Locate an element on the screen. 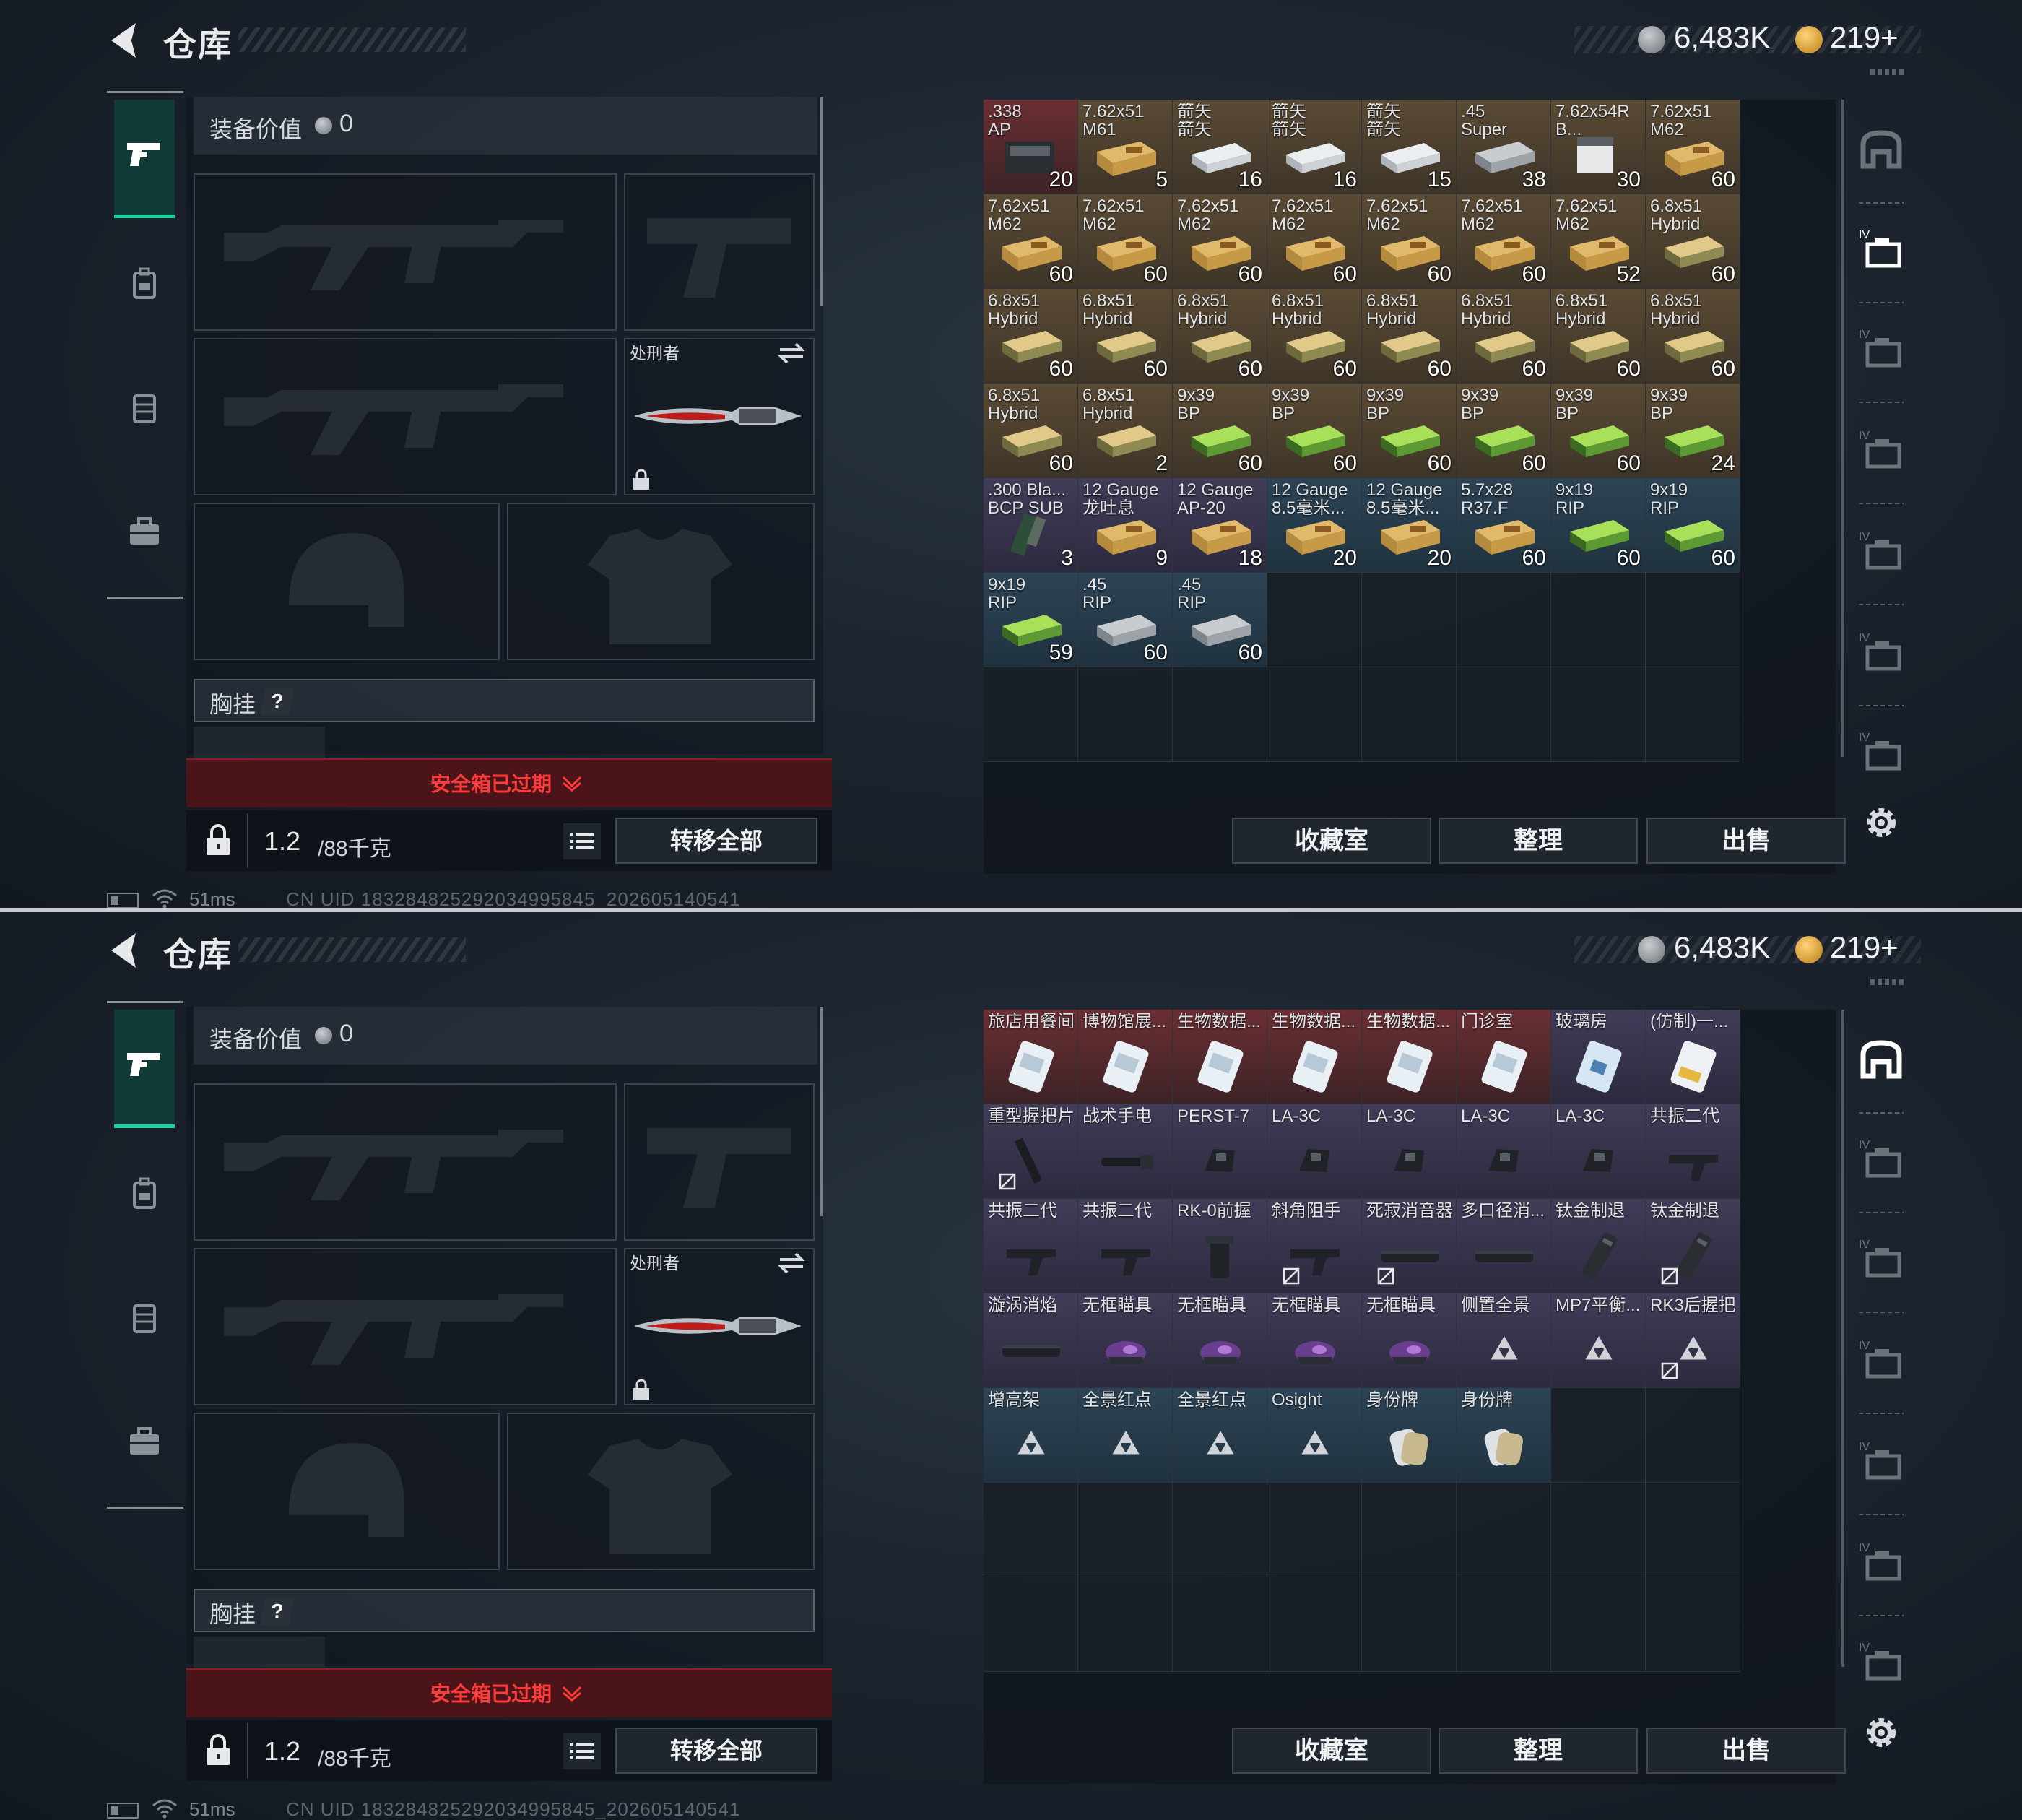  stash-item: 12 Gauge 龙吐息 9 is located at coordinates (1126, 525).